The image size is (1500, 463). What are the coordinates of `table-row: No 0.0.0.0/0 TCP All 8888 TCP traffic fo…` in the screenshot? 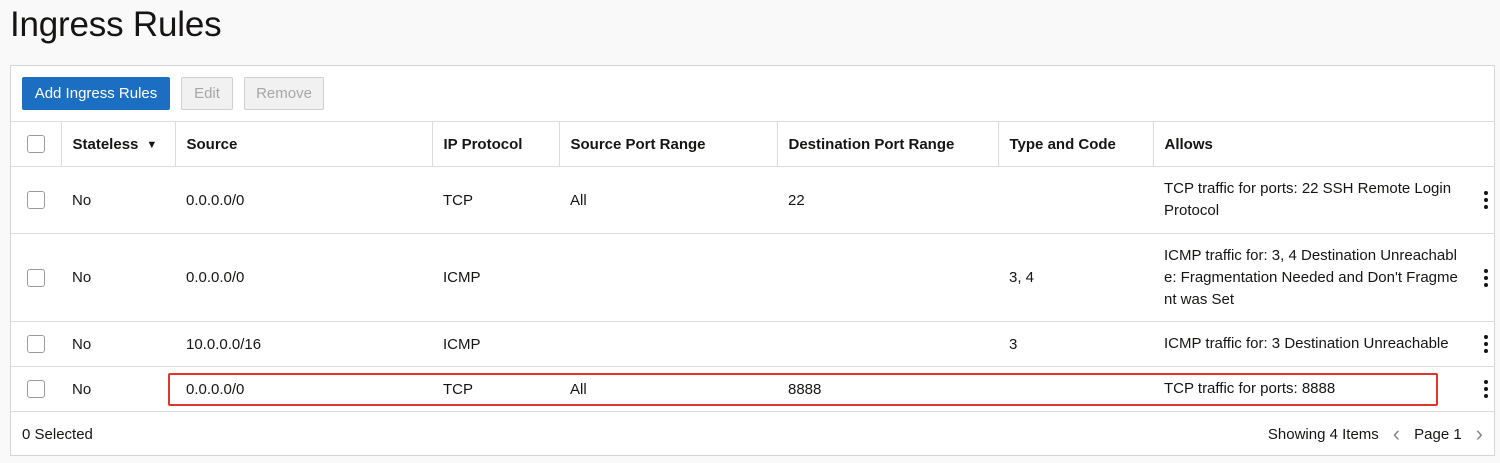 It's located at (752, 389).